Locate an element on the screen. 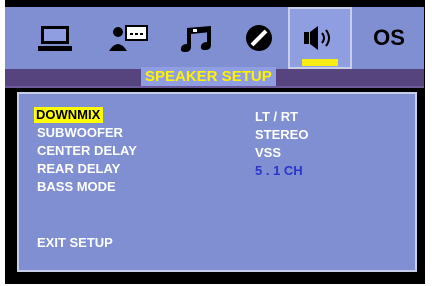 Image resolution: width=432 pixels, height=286 pixels. tab-video-setup is located at coordinates (128, 38).